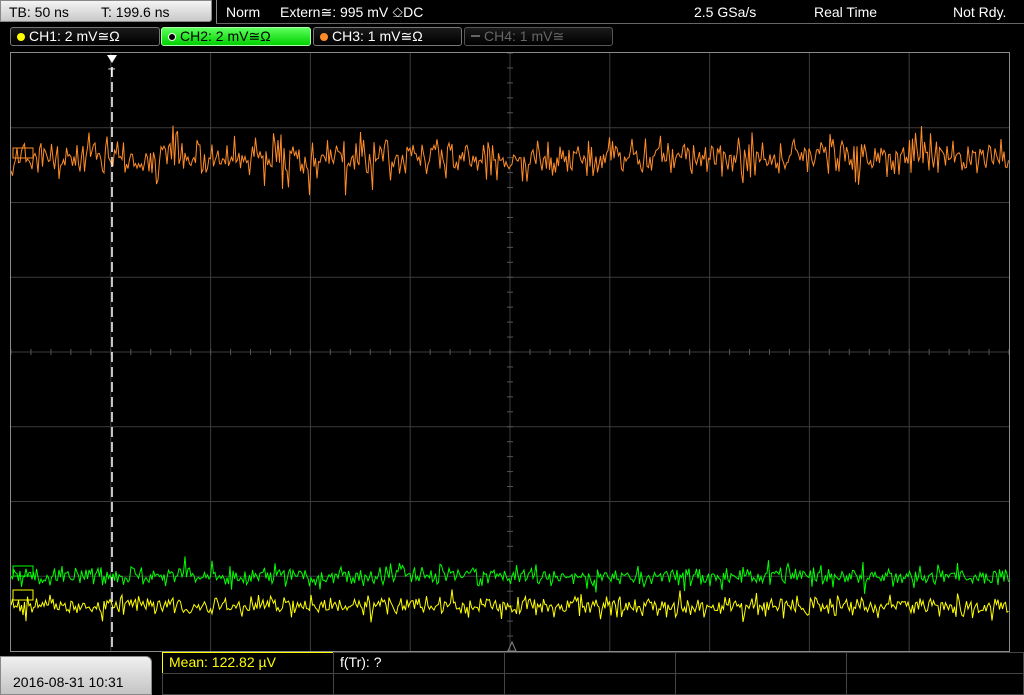 The height and width of the screenshot is (695, 1024). I want to click on measurement-panel: Mean: 122.82 µV f(Tr): ?, so click(593, 673).